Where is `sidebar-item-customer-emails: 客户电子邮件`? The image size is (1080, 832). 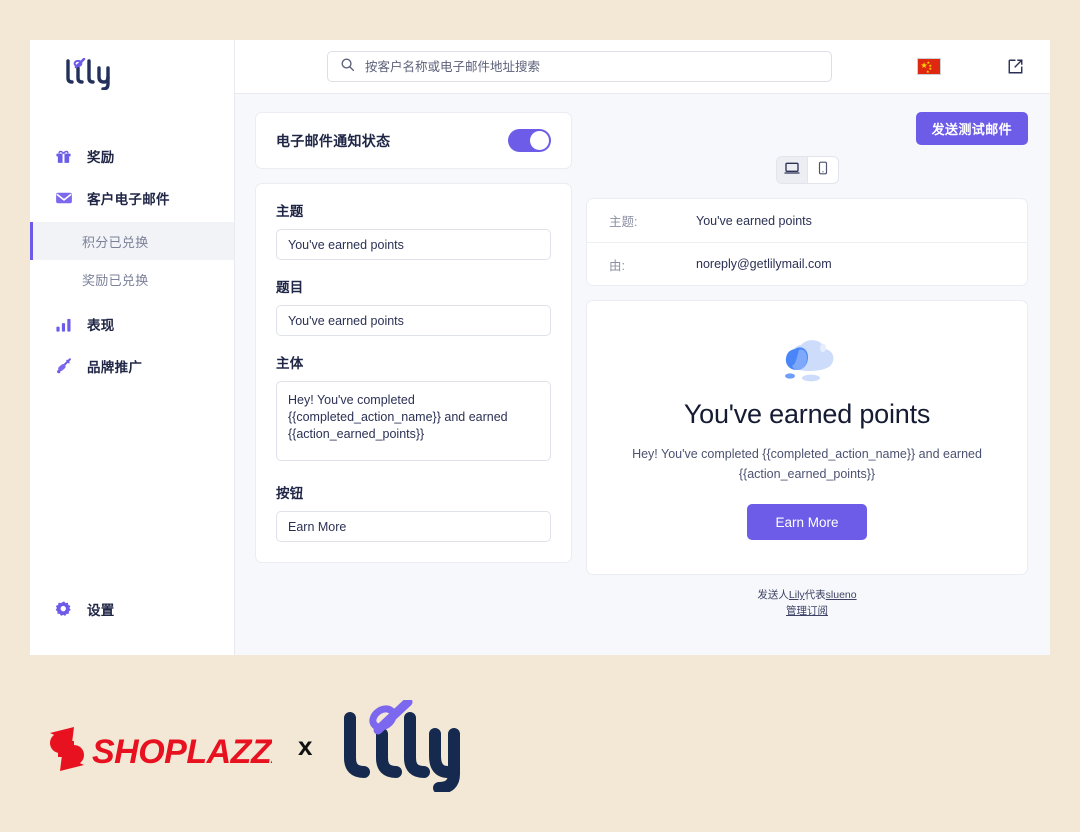
sidebar-item-customer-emails: 客户电子邮件 is located at coordinates (132, 198).